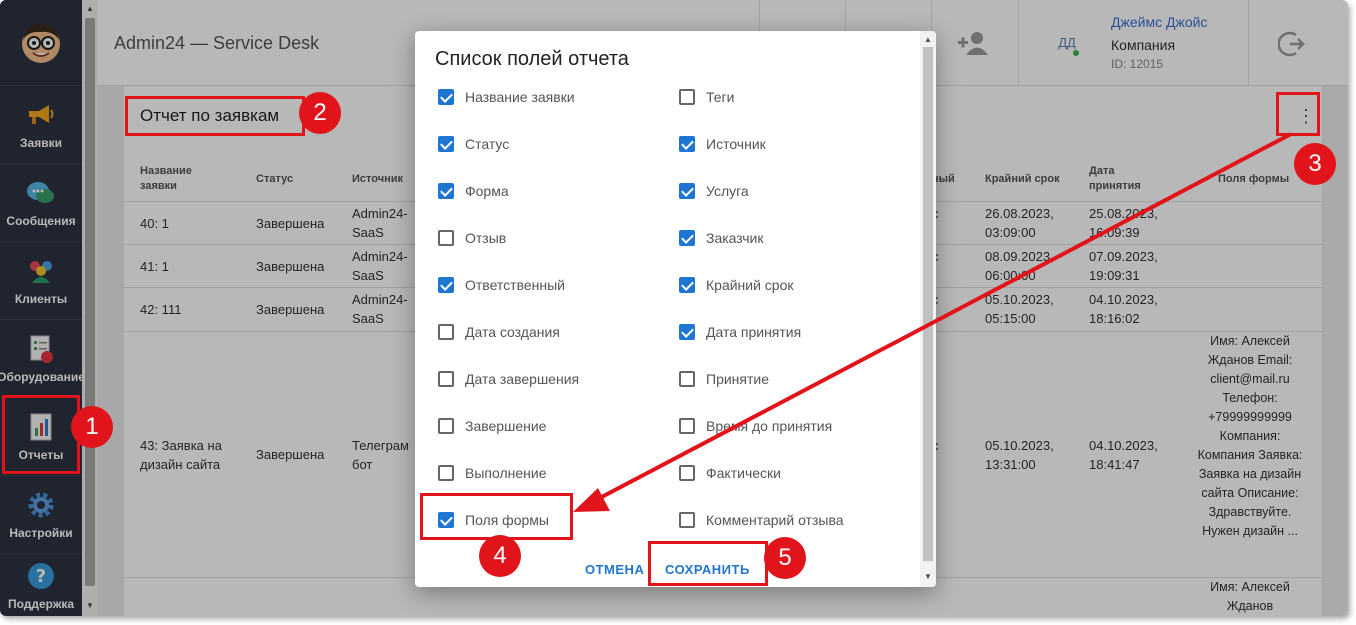  Describe the element at coordinates (92, 427) in the screenshot. I see `step-badge-1: 1` at that location.